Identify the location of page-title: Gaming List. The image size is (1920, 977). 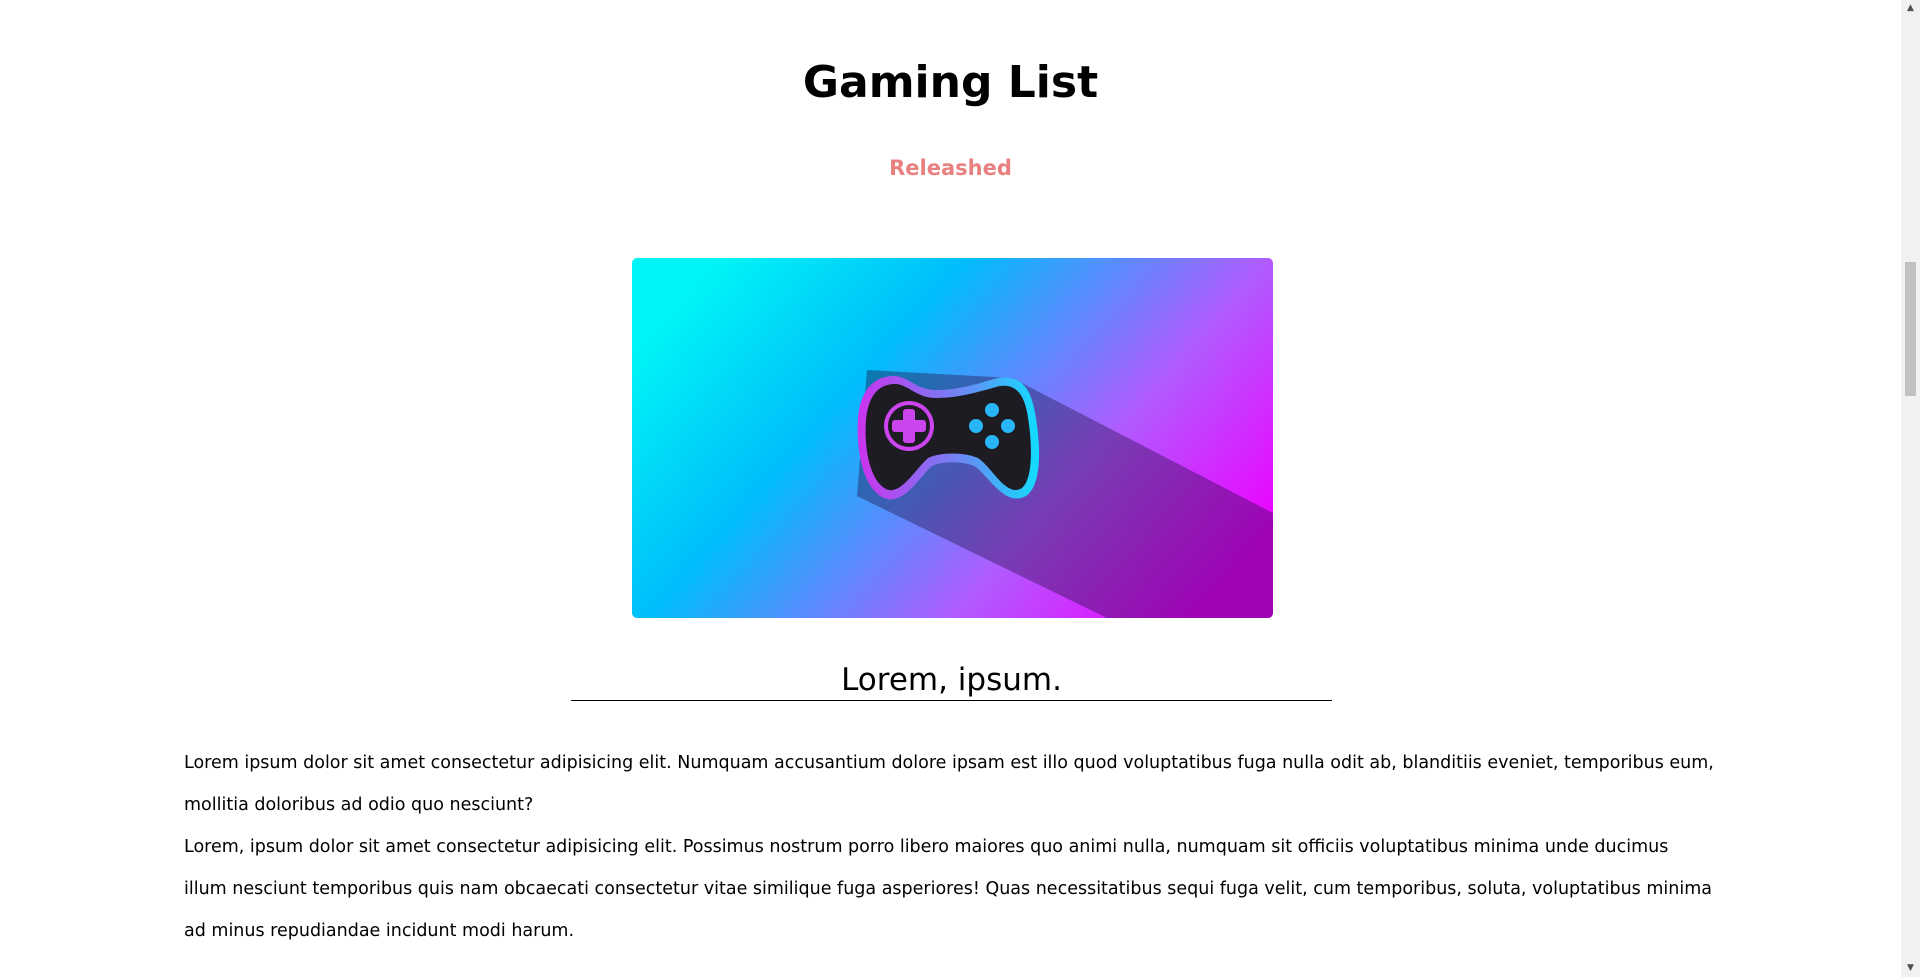
(950, 82).